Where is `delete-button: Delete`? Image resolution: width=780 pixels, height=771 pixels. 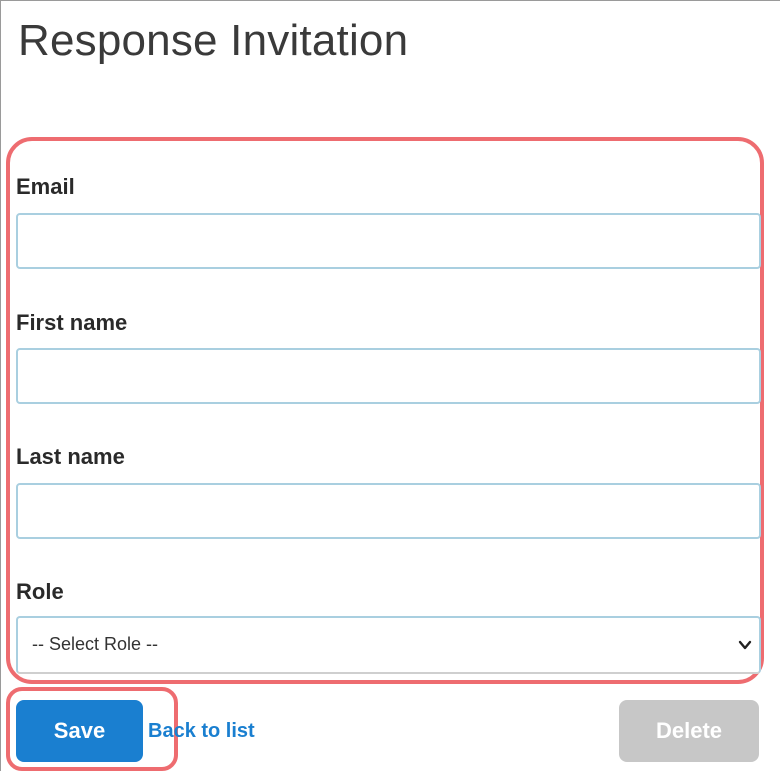
delete-button: Delete is located at coordinates (689, 731).